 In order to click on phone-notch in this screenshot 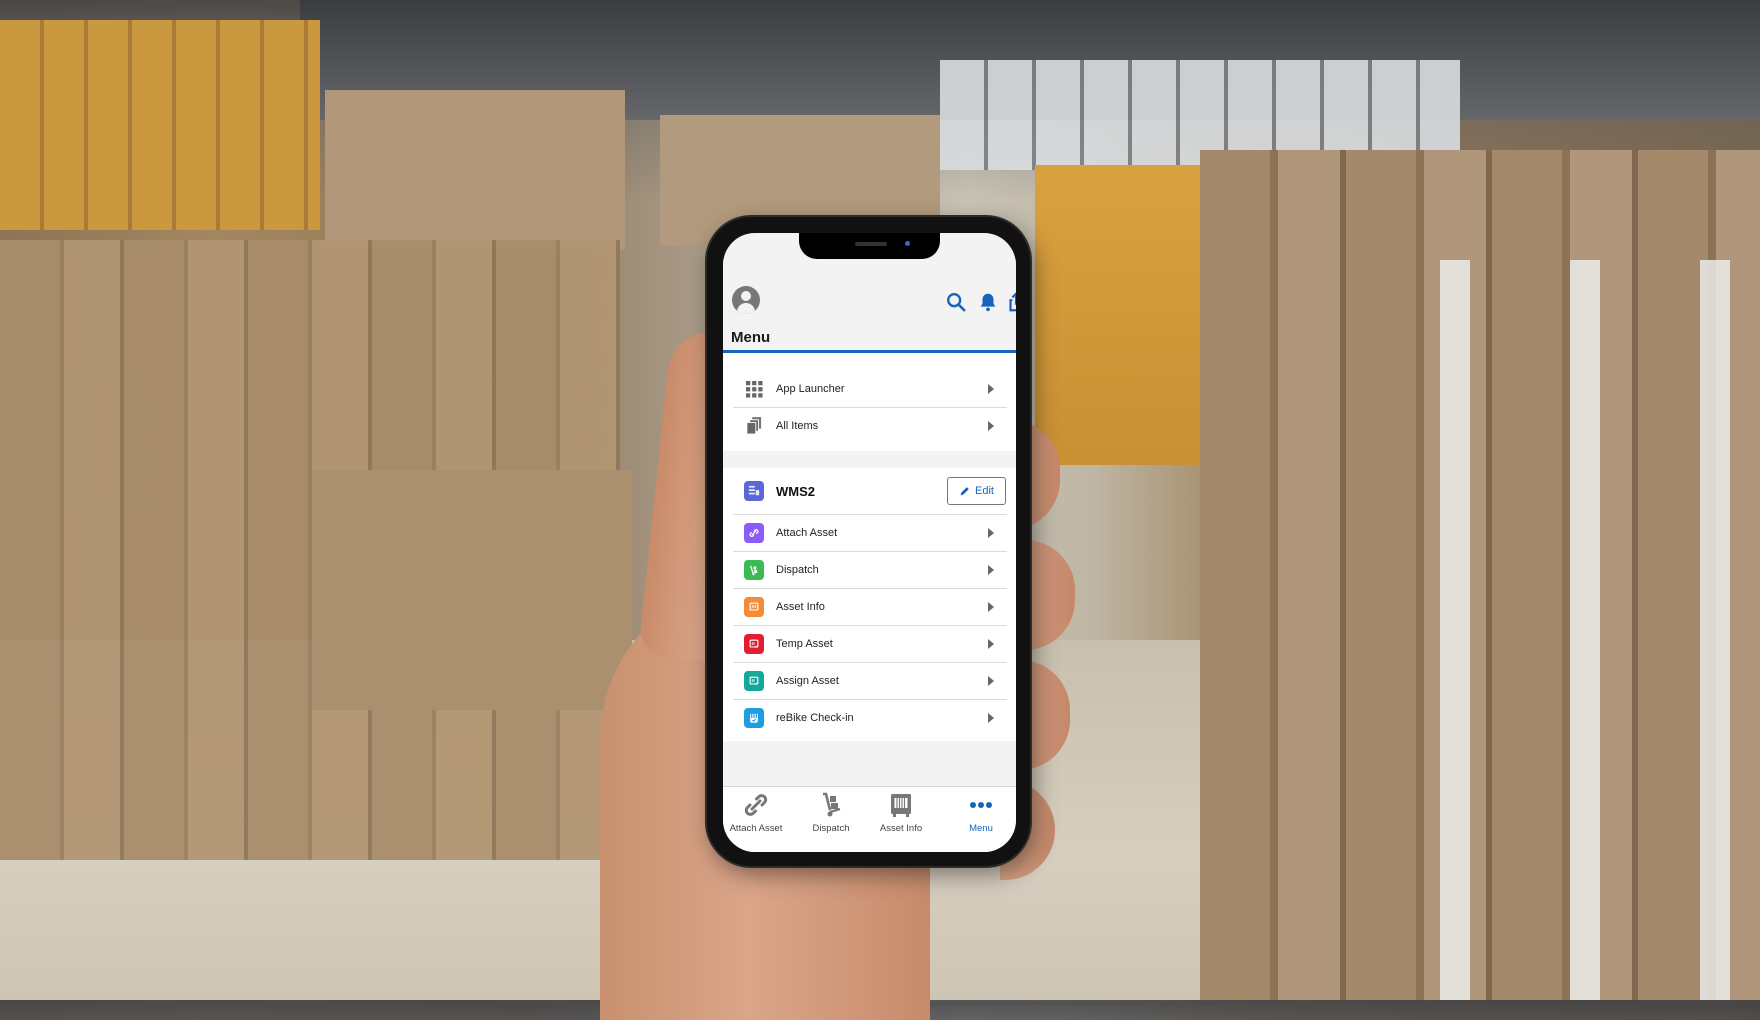, I will do `click(869, 246)`.